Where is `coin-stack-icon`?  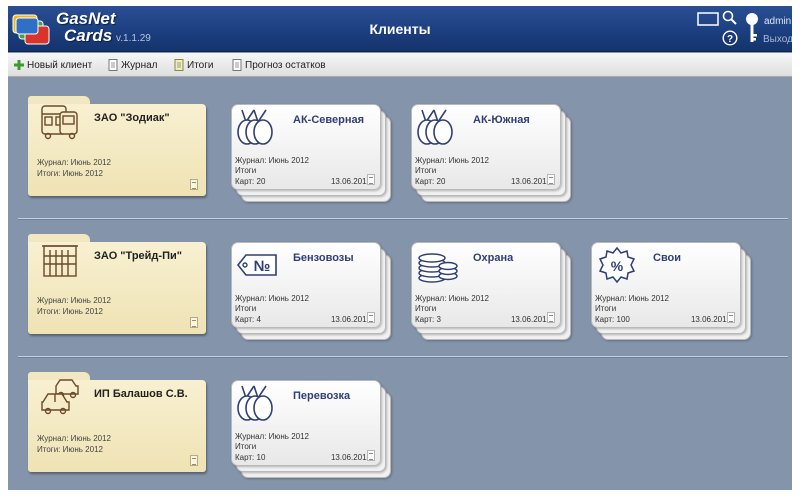 coin-stack-icon is located at coordinates (438, 268).